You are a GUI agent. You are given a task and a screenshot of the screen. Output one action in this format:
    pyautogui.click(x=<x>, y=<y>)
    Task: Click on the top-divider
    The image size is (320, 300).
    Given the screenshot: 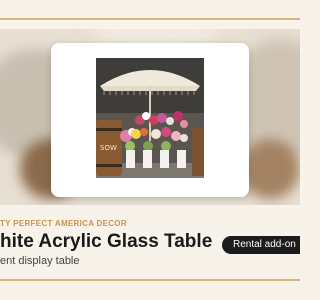 What is the action you would take?
    pyautogui.click(x=150, y=19)
    